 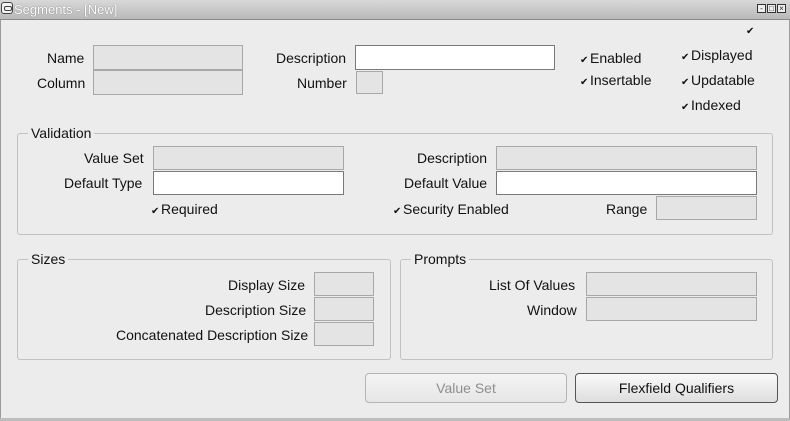 I want to click on description-size-field, so click(x=344, y=309).